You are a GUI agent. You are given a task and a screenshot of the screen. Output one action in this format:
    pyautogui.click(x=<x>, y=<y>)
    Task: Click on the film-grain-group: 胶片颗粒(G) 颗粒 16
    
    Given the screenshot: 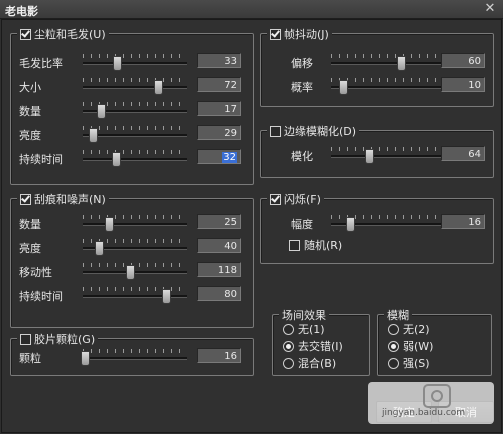 What is the action you would take?
    pyautogui.click(x=132, y=353)
    